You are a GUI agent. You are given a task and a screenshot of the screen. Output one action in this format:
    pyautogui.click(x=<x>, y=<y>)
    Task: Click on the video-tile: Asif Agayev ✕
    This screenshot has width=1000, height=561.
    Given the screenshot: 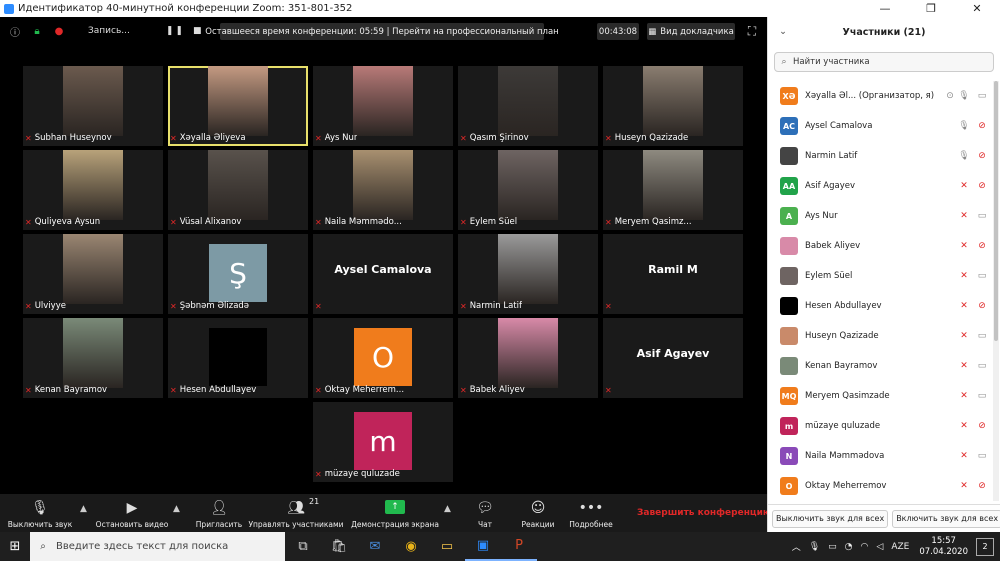 What is the action you would take?
    pyautogui.click(x=673, y=358)
    